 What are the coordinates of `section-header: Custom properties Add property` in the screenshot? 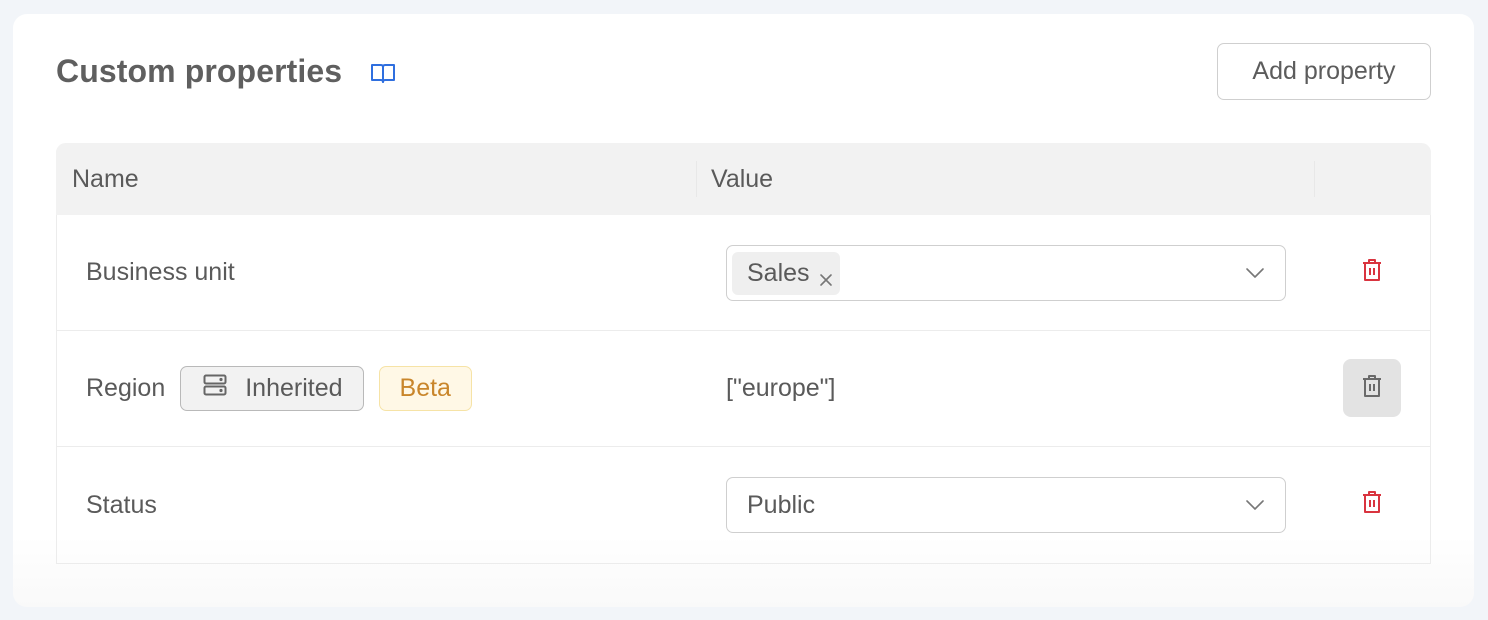 It's located at (743, 72).